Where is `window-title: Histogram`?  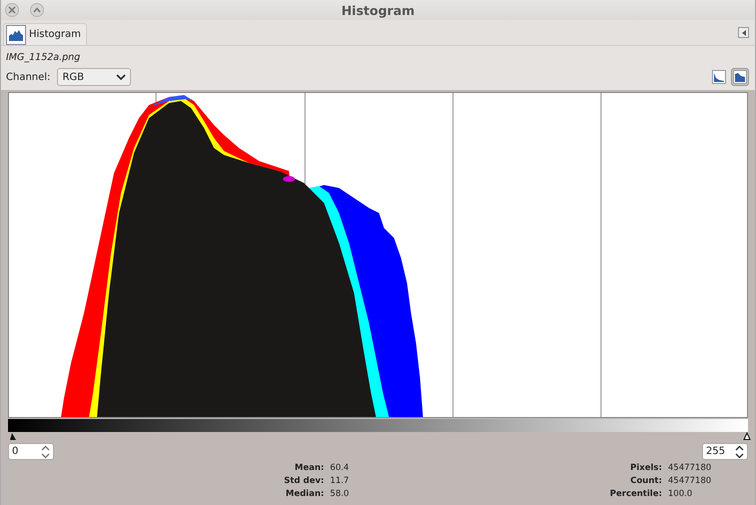 window-title: Histogram is located at coordinates (378, 10).